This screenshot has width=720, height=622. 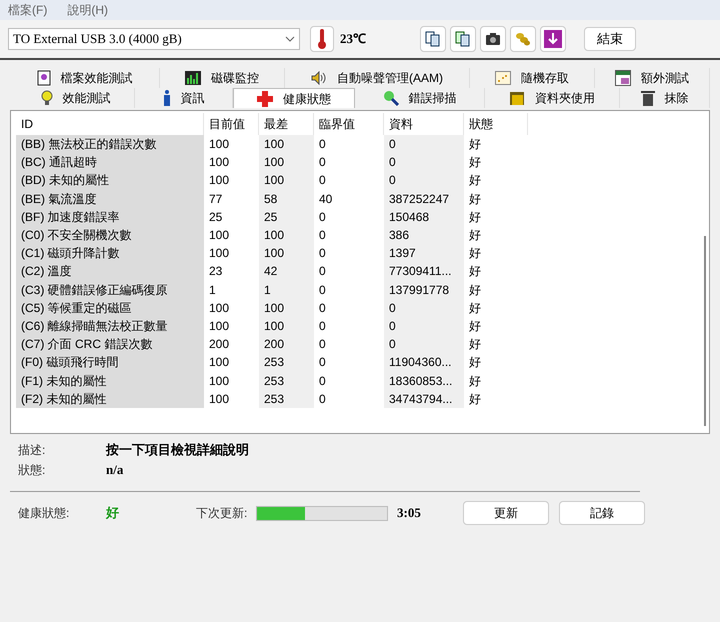 I want to click on table-cell: (C5) 等候重定的磁區, so click(x=110, y=307).